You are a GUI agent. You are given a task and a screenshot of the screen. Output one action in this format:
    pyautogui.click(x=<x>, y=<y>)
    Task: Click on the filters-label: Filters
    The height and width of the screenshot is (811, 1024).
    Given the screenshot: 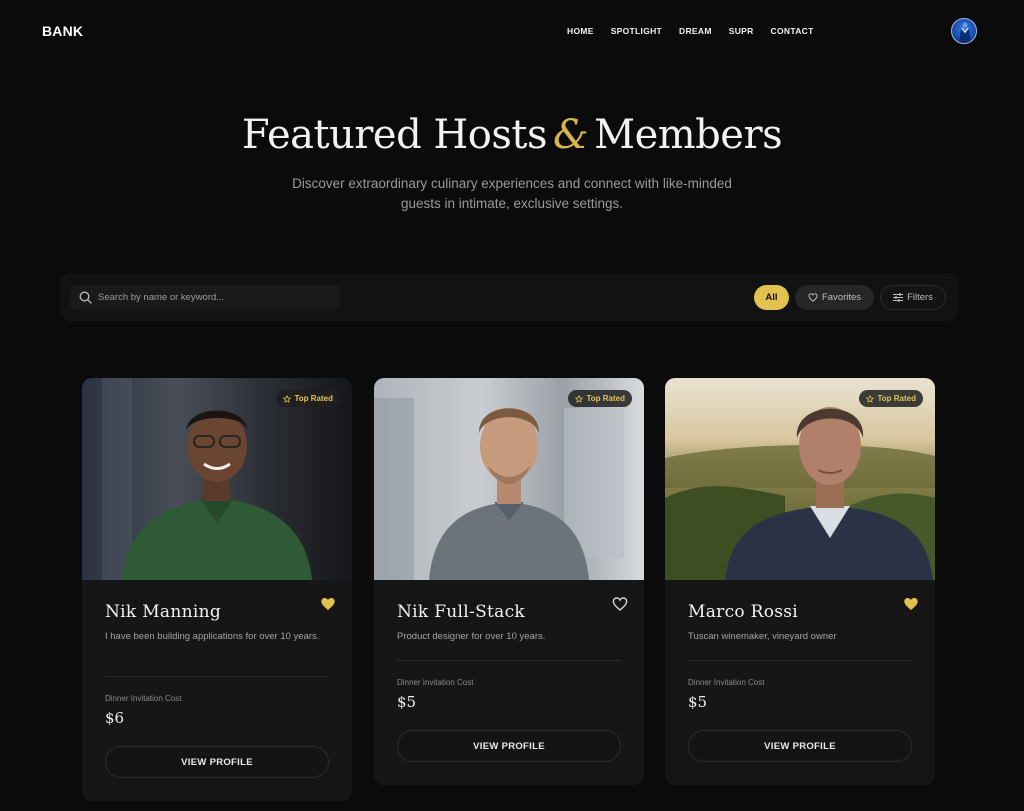 What is the action you would take?
    pyautogui.click(x=920, y=297)
    